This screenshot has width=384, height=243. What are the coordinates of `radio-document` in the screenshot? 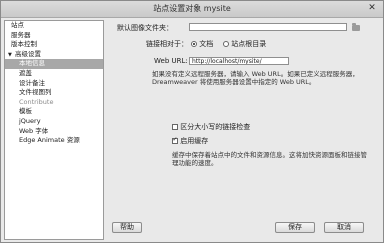 It's located at (194, 44).